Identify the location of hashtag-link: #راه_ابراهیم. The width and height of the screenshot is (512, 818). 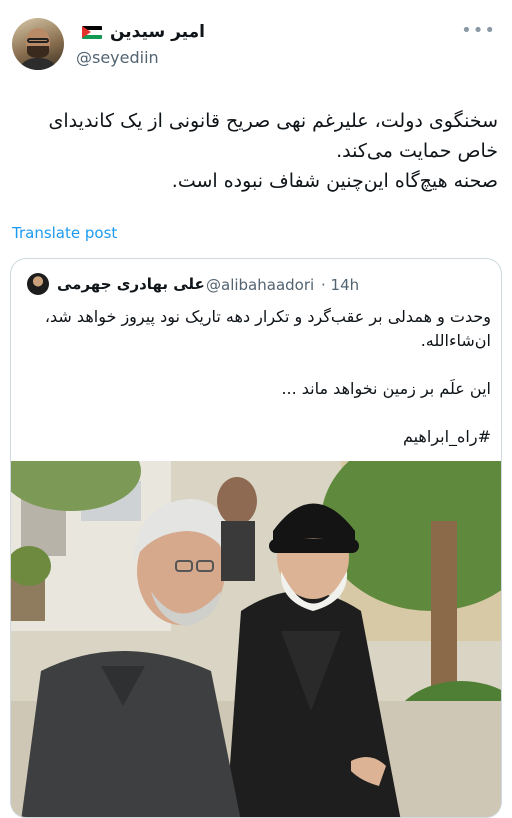
(256, 437).